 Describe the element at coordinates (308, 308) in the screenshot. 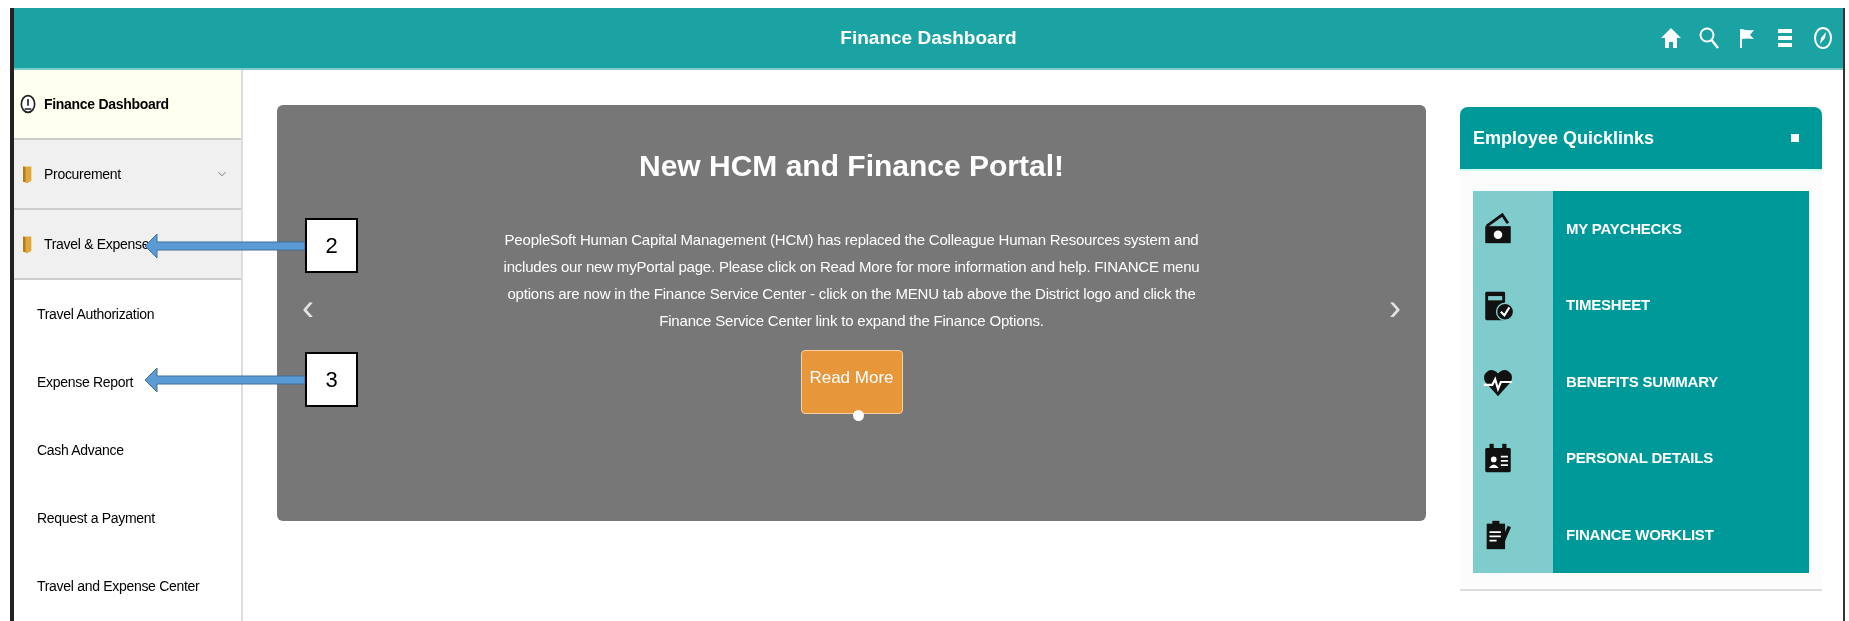

I see `previous-button: ‹` at that location.